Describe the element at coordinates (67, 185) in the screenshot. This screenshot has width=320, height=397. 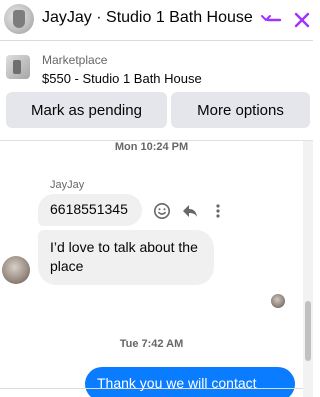
I see `sender-name: JayJay` at that location.